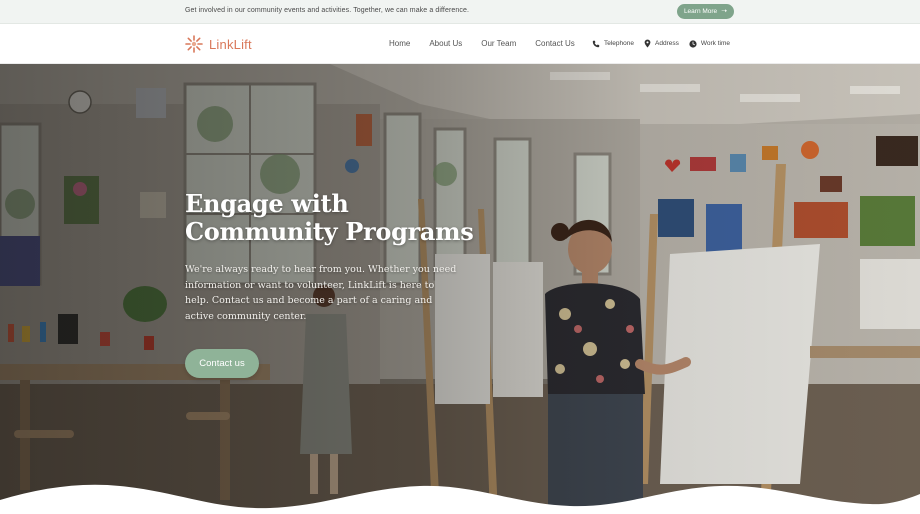 The height and width of the screenshot is (514, 920). I want to click on clock-icon, so click(693, 43).